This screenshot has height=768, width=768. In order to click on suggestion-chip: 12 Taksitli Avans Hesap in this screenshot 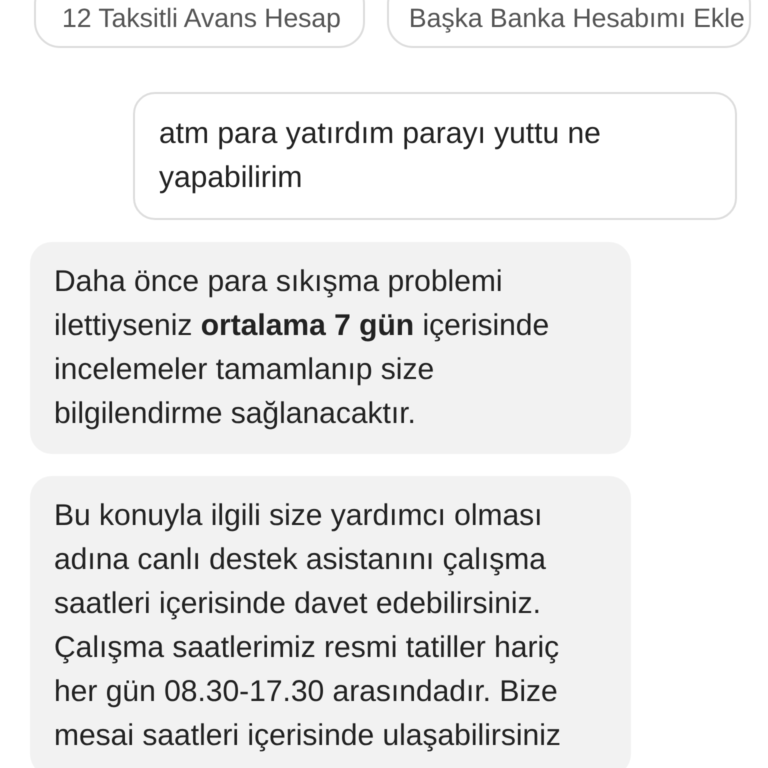, I will do `click(199, 24)`.